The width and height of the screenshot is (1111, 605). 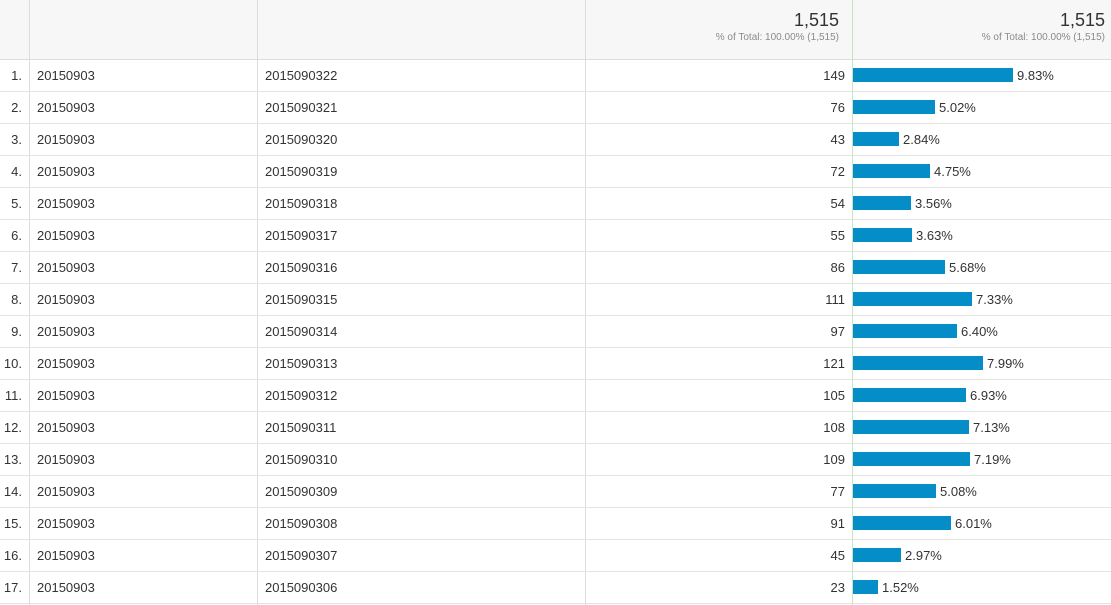 What do you see at coordinates (301, 267) in the screenshot?
I see `date-hour-cell: 2015090316` at bounding box center [301, 267].